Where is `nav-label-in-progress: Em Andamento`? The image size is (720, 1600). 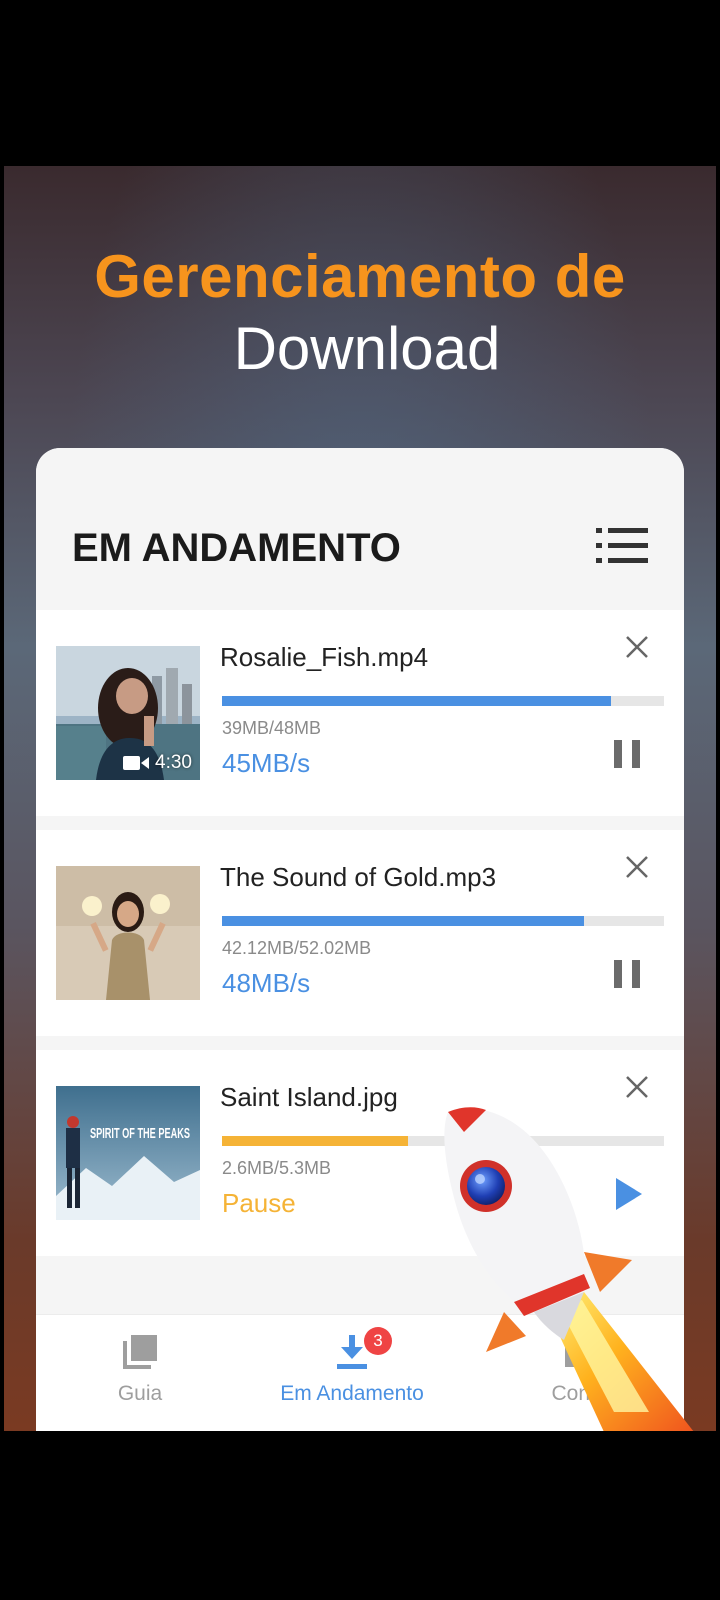 nav-label-in-progress: Em Andamento is located at coordinates (352, 1393).